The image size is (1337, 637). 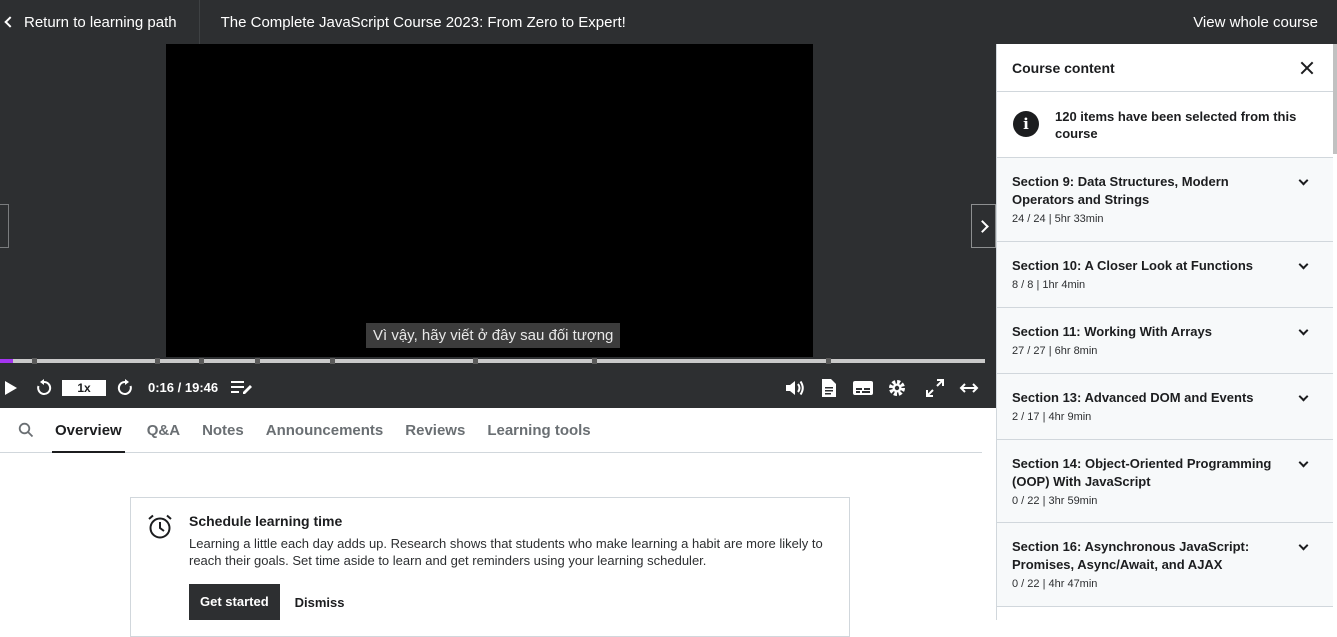 I want to click on section-title: Section 13: Advanced DOM and Events, so click(x=1133, y=397).